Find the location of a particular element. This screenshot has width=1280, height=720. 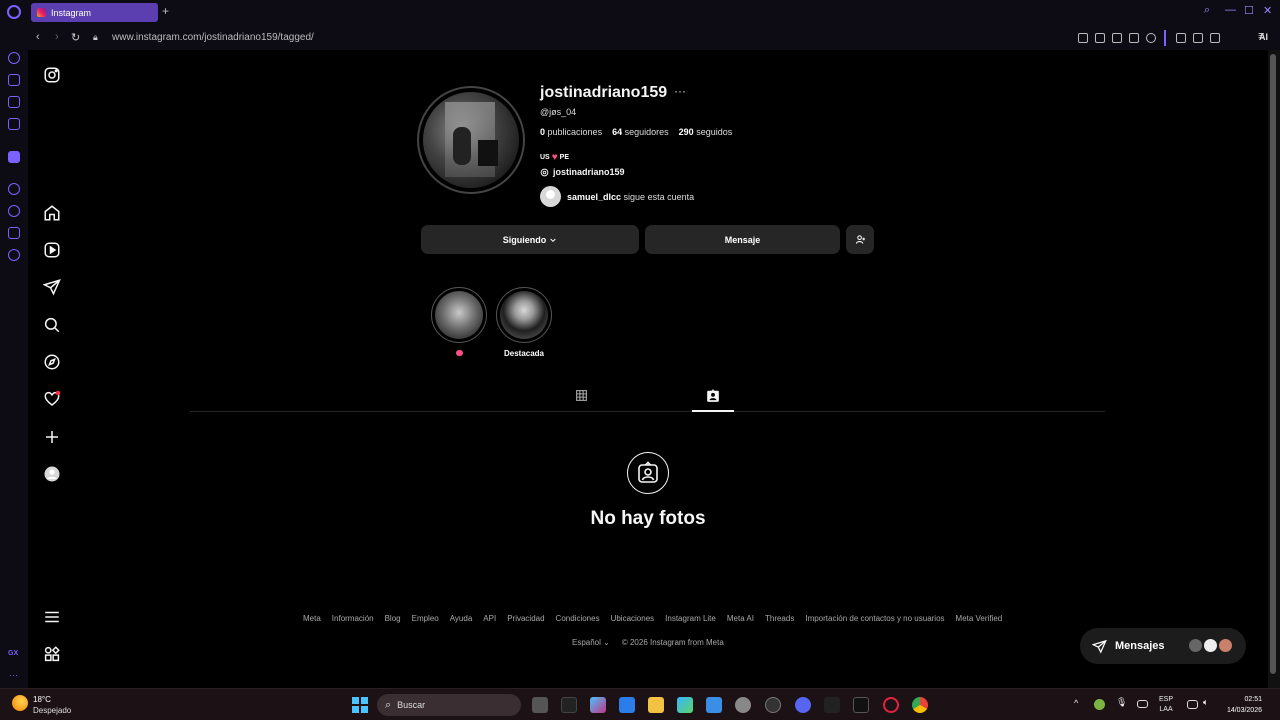

epic-games-icon is located at coordinates (861, 705).